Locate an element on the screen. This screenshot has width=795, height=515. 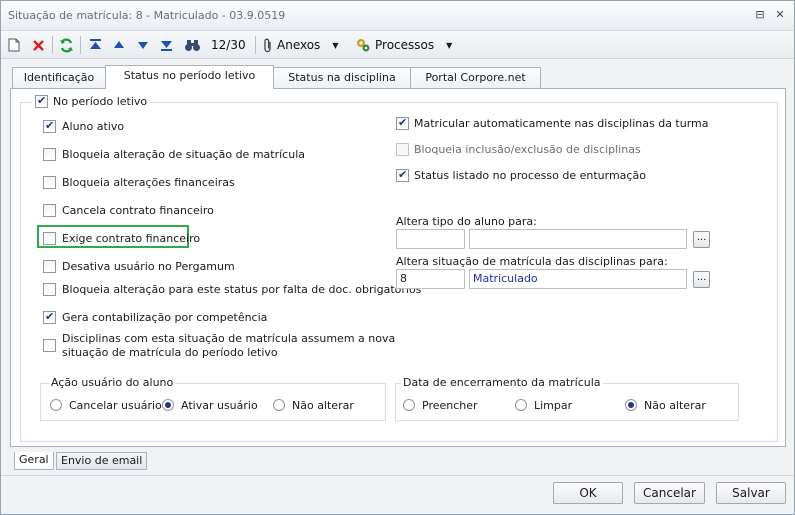
ativar-usuario-radio is located at coordinates (168, 405).